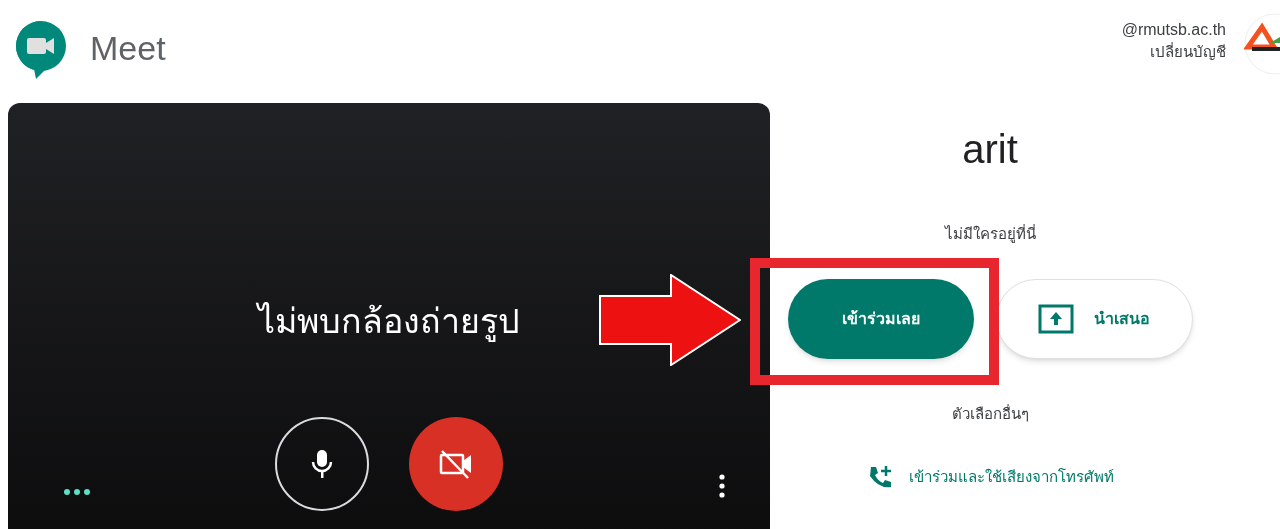 The image size is (1280, 529). I want to click on join-now-button: เข้าร่วมเลย, so click(880, 319).